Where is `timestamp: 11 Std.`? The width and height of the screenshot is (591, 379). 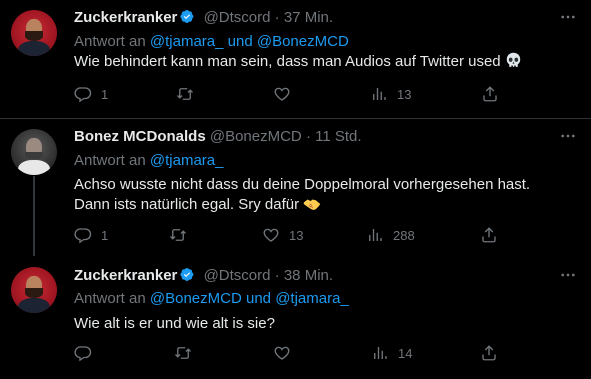
timestamp: 11 Std. is located at coordinates (338, 136).